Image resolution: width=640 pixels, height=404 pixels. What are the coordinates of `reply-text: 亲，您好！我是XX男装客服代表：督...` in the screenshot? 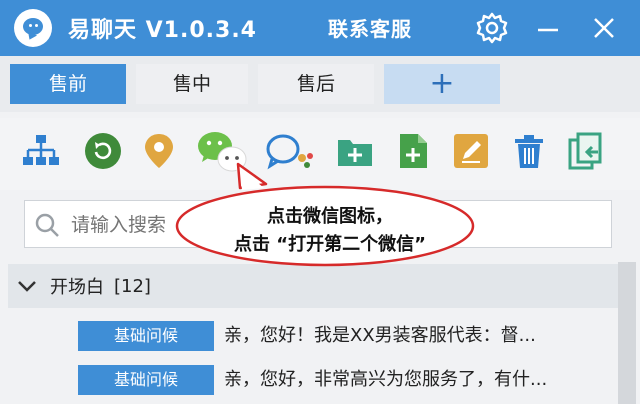 It's located at (380, 335).